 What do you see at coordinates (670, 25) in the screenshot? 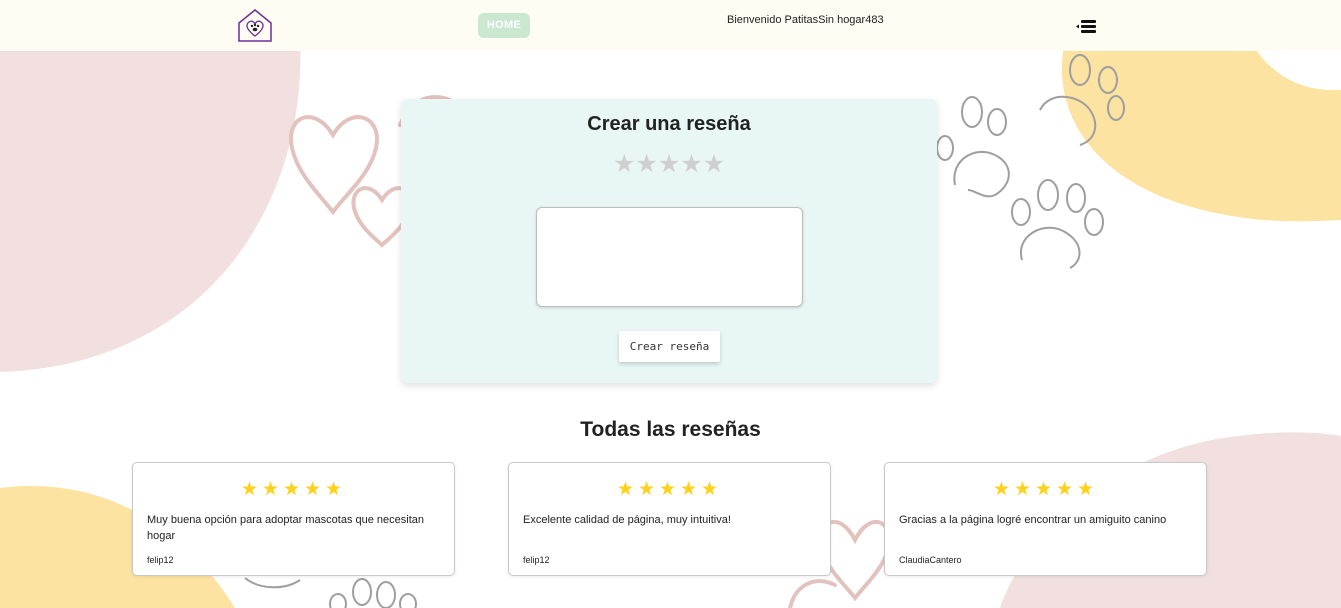
I see `top-navbar: HOME Bienvenido PatitasSin hogar483` at bounding box center [670, 25].